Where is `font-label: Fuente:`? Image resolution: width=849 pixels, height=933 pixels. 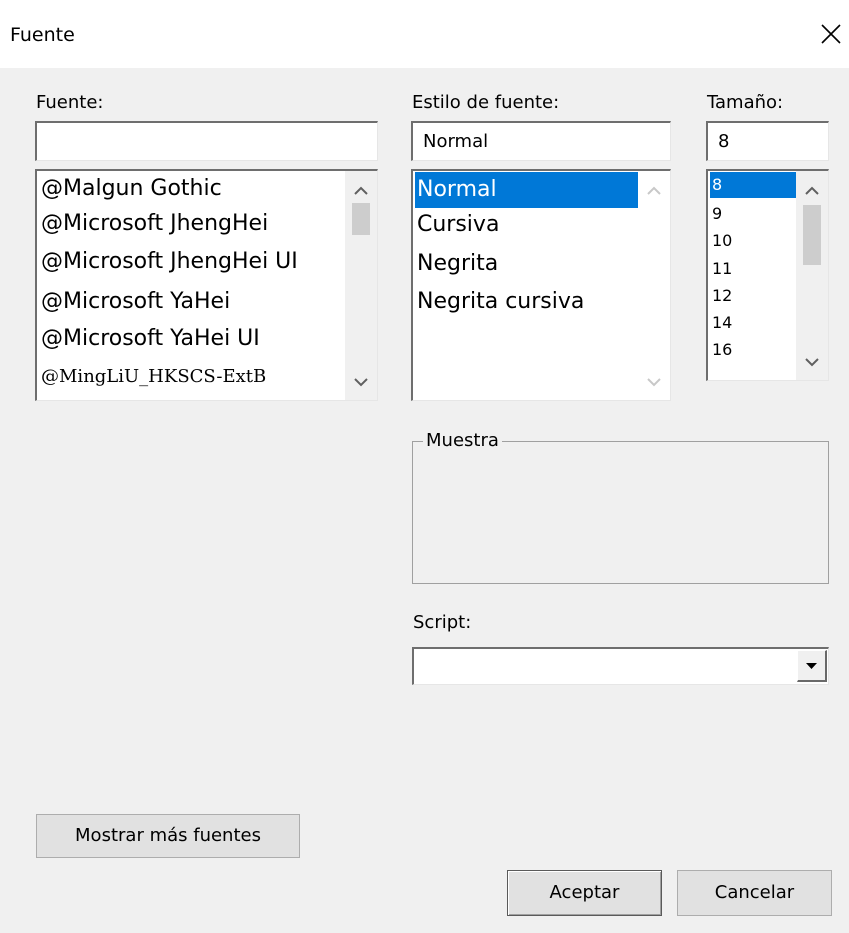
font-label: Fuente: is located at coordinates (70, 102).